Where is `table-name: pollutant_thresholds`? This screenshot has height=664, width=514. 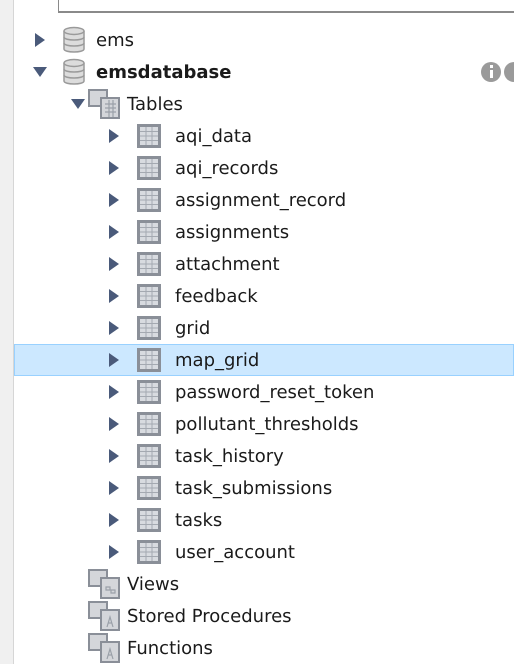 table-name: pollutant_thresholds is located at coordinates (267, 424).